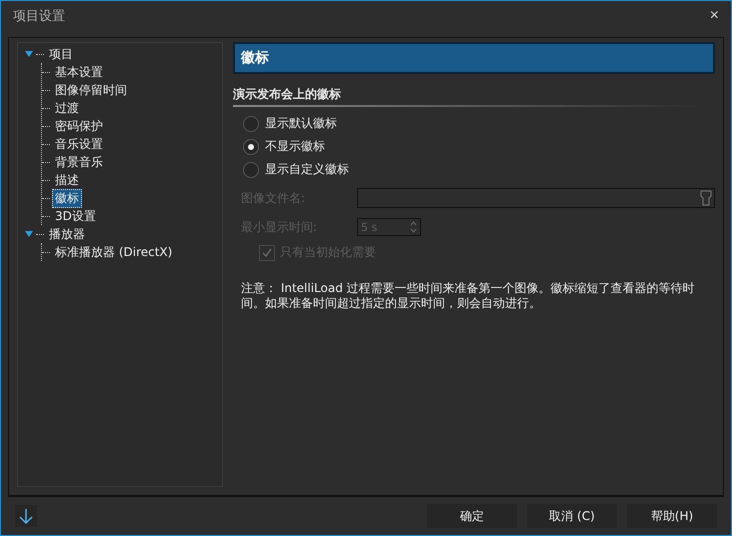  I want to click on dialog-button: 确定, so click(472, 516).